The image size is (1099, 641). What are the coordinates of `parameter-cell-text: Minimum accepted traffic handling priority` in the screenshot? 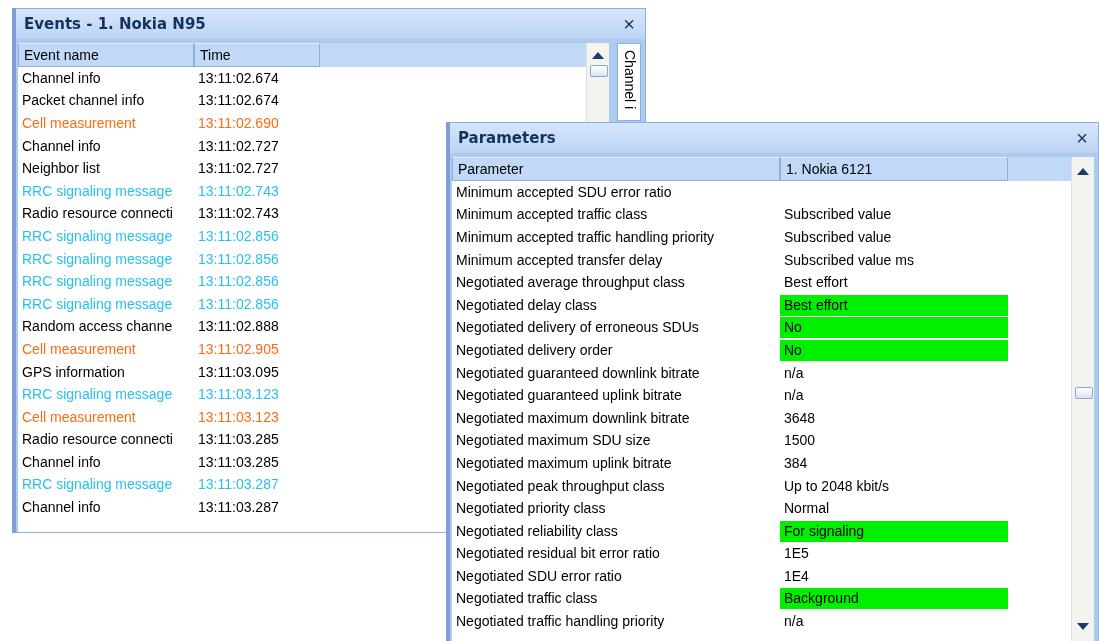 It's located at (585, 237).